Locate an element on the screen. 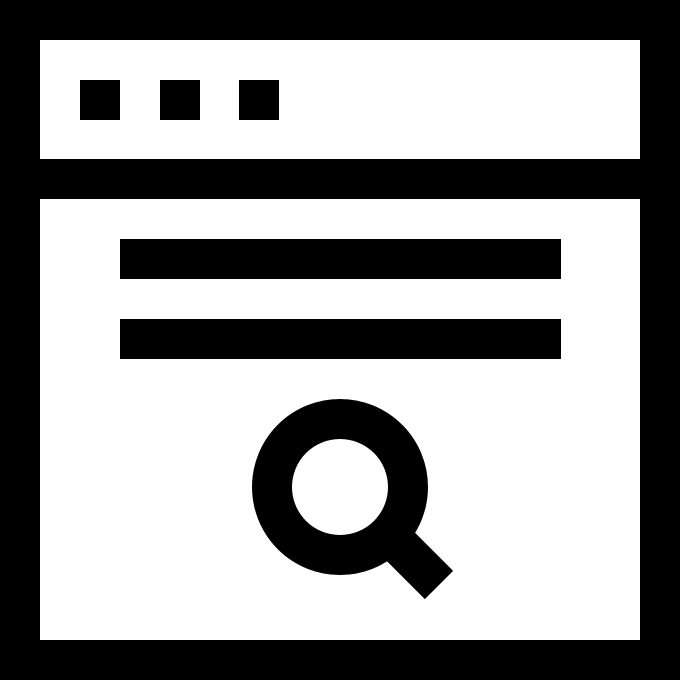 This screenshot has width=680, height=680. magnifier-lens is located at coordinates (340, 487).